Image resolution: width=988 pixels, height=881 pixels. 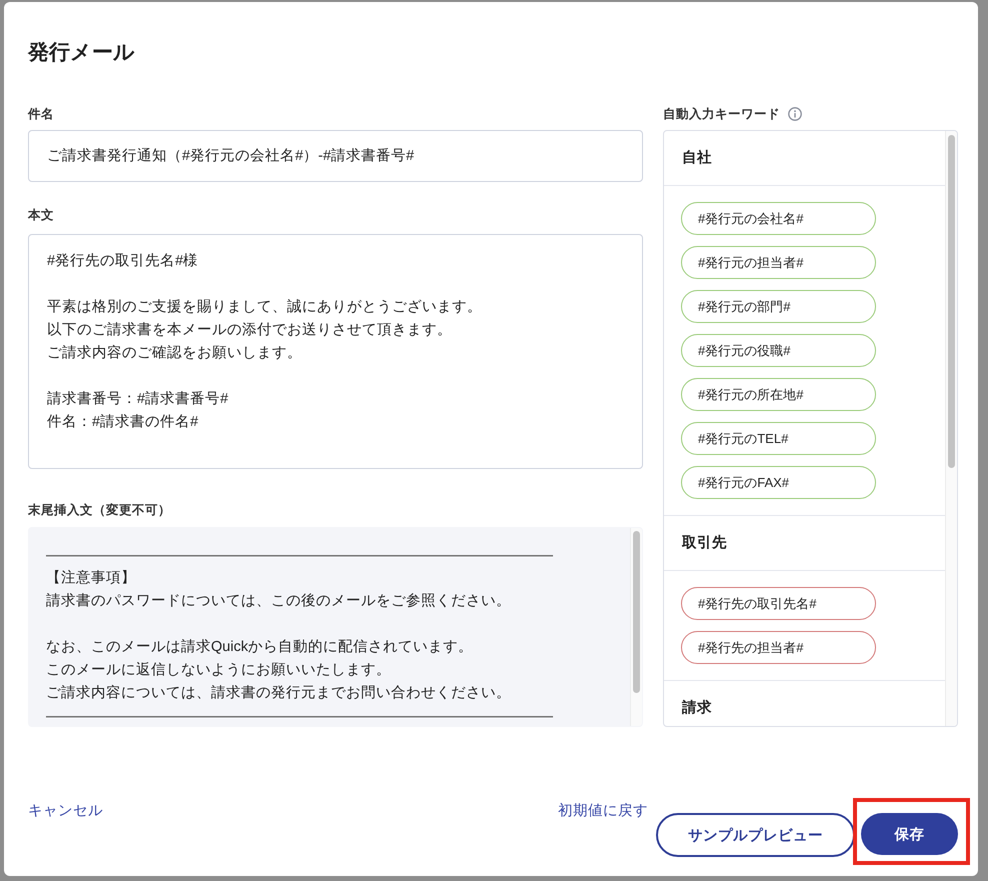 What do you see at coordinates (778, 482) in the screenshot?
I see `keyword-chip: #発行元のFAX#` at bounding box center [778, 482].